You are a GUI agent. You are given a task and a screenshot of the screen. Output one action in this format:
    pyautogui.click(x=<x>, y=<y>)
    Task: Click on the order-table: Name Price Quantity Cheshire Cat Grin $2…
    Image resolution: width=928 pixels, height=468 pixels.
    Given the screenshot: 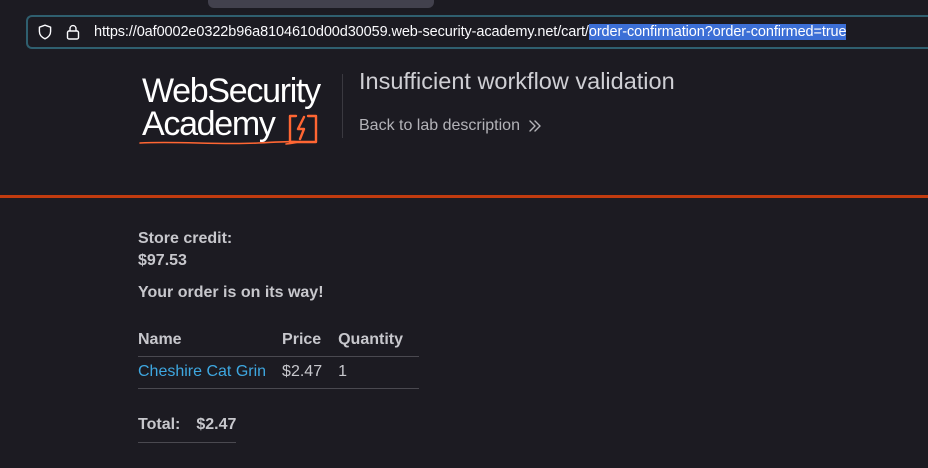 What is the action you would take?
    pyautogui.click(x=278, y=356)
    